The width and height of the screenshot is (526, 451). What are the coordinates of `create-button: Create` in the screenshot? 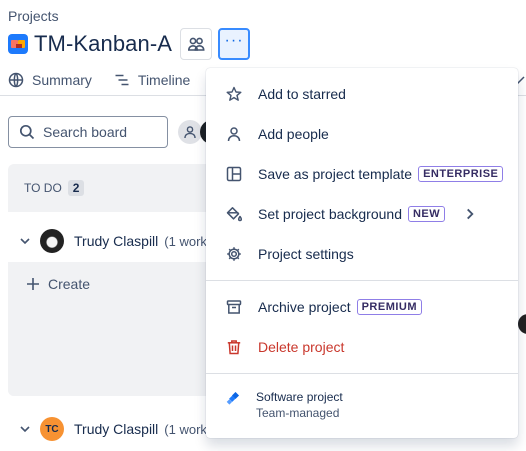 It's located at (58, 284).